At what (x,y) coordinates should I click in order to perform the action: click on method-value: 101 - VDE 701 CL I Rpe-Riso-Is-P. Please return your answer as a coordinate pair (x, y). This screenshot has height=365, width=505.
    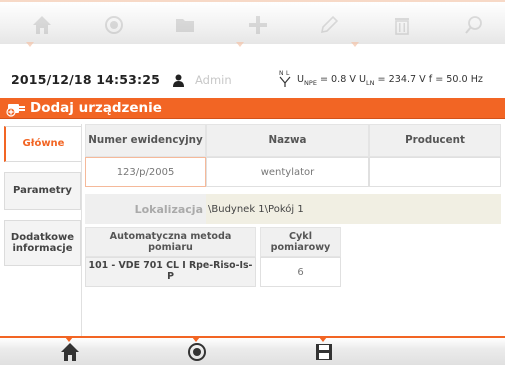
    Looking at the image, I should click on (170, 271).